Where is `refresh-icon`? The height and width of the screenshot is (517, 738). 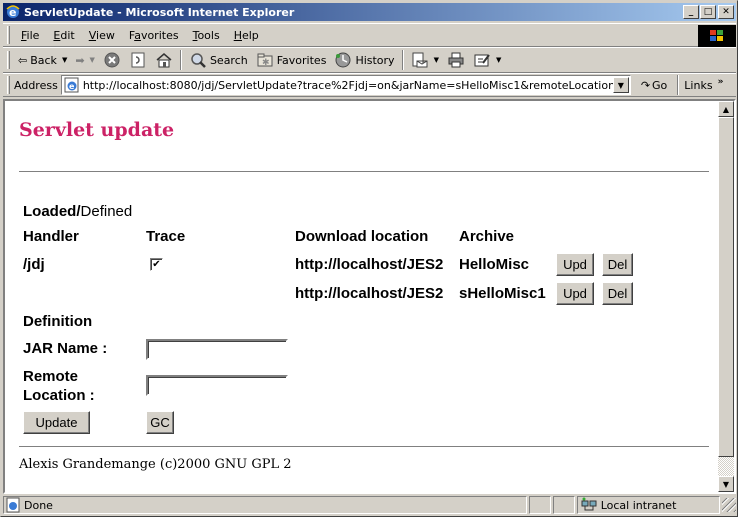
refresh-icon is located at coordinates (138, 60).